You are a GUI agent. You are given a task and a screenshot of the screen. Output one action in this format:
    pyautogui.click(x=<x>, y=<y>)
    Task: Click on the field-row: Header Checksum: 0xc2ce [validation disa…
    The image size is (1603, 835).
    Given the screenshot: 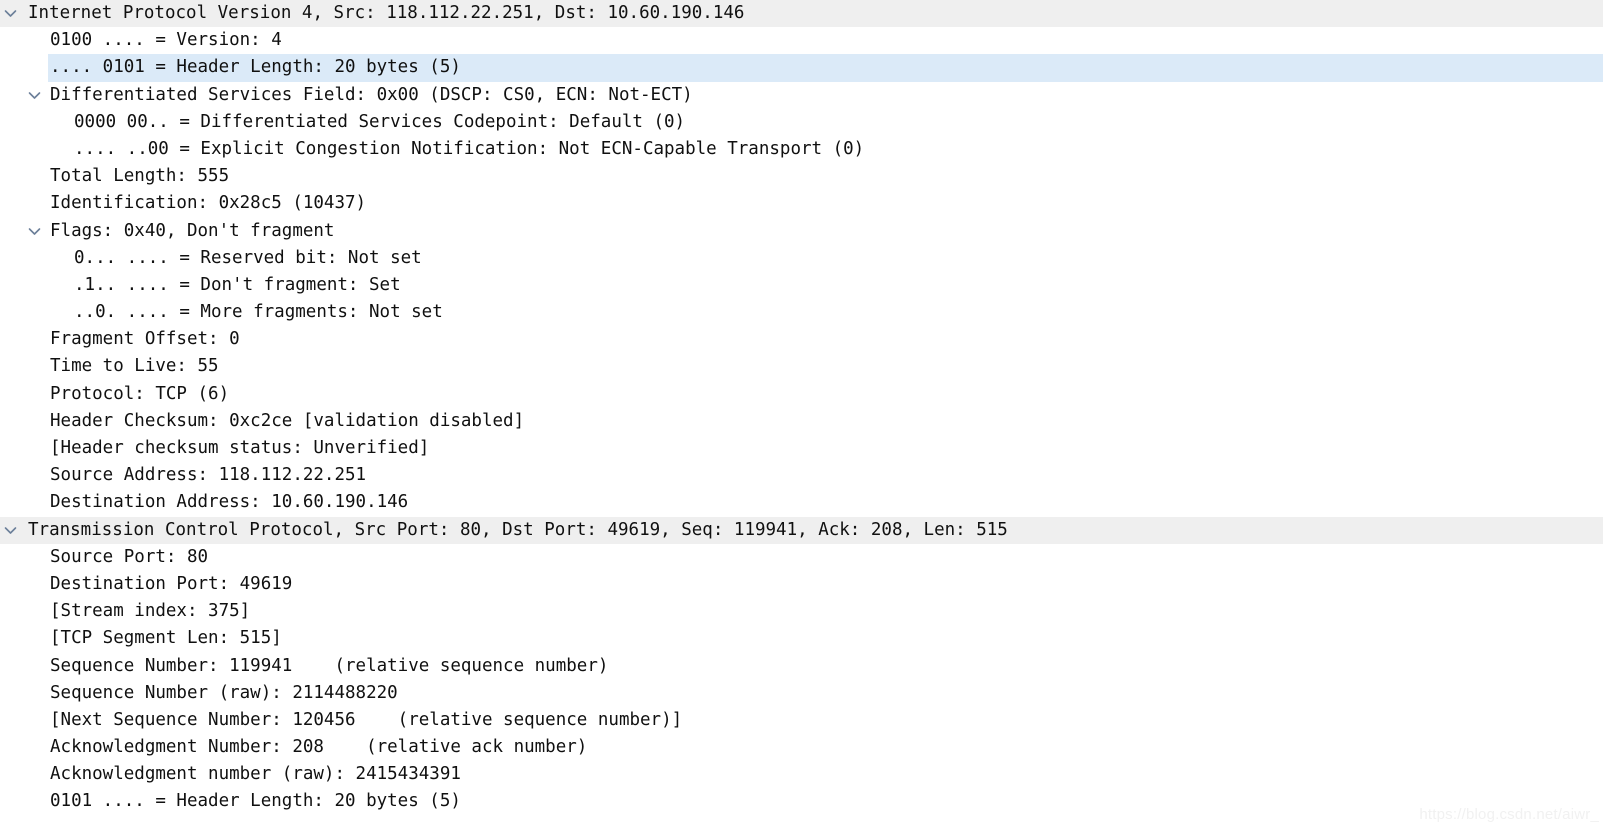 What is the action you would take?
    pyautogui.click(x=801, y=421)
    